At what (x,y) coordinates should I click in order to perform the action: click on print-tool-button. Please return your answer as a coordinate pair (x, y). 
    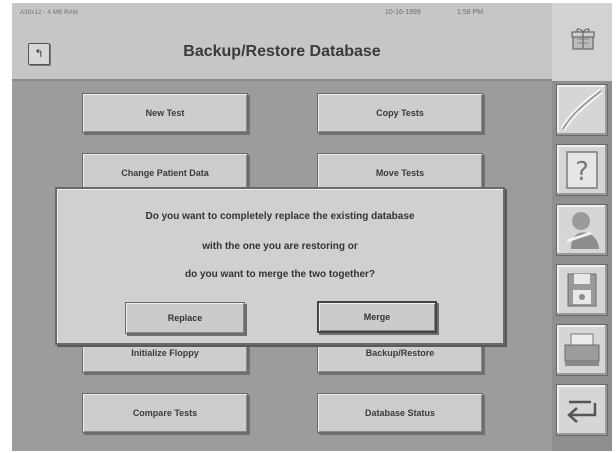
    Looking at the image, I should click on (582, 350).